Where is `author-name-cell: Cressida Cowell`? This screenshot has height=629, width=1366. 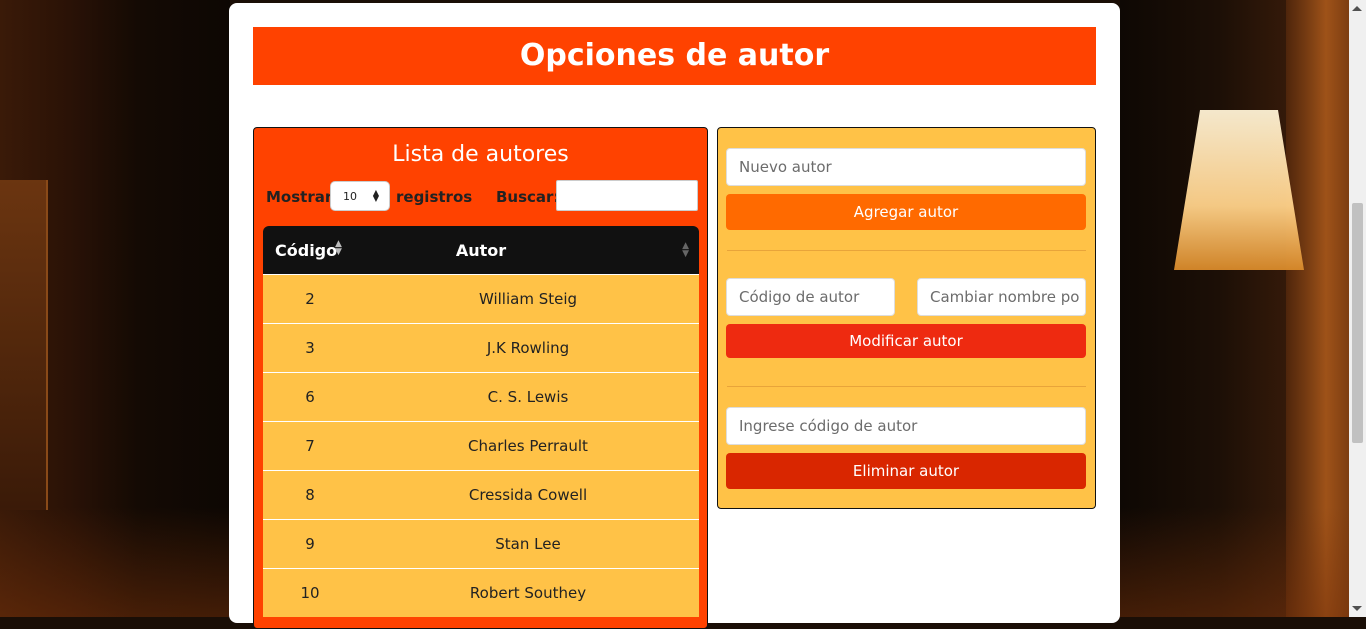 author-name-cell: Cressida Cowell is located at coordinates (528, 495).